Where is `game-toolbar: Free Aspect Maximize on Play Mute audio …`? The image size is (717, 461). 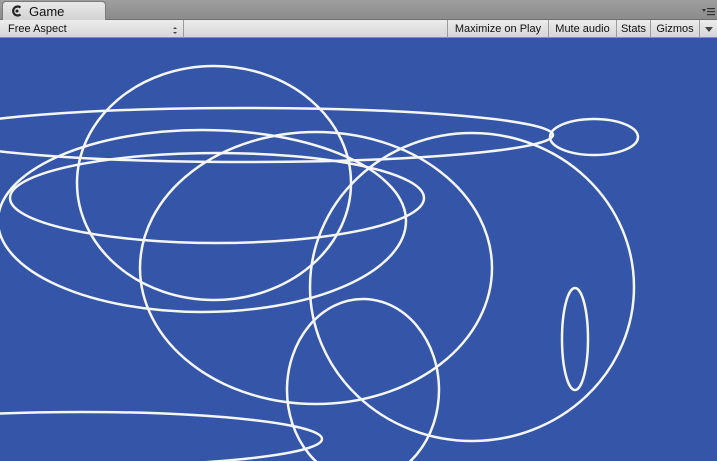 game-toolbar: Free Aspect Maximize on Play Mute audio … is located at coordinates (358, 29).